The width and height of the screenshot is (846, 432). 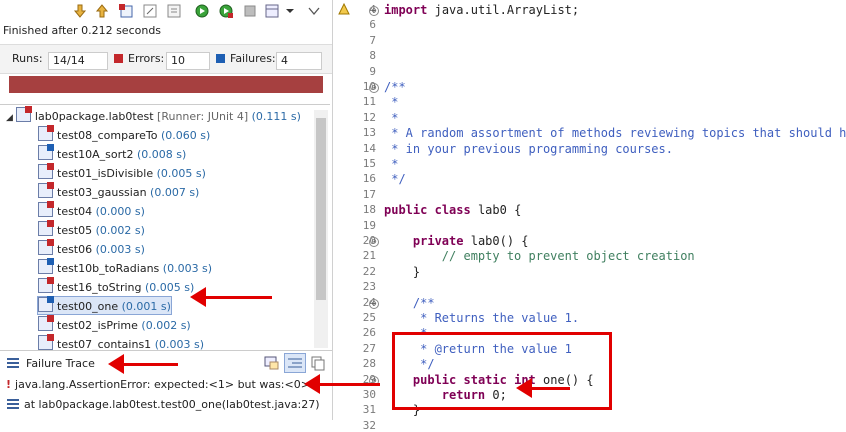 I want to click on test-case-row: test05 (0.002 s), so click(x=91, y=229).